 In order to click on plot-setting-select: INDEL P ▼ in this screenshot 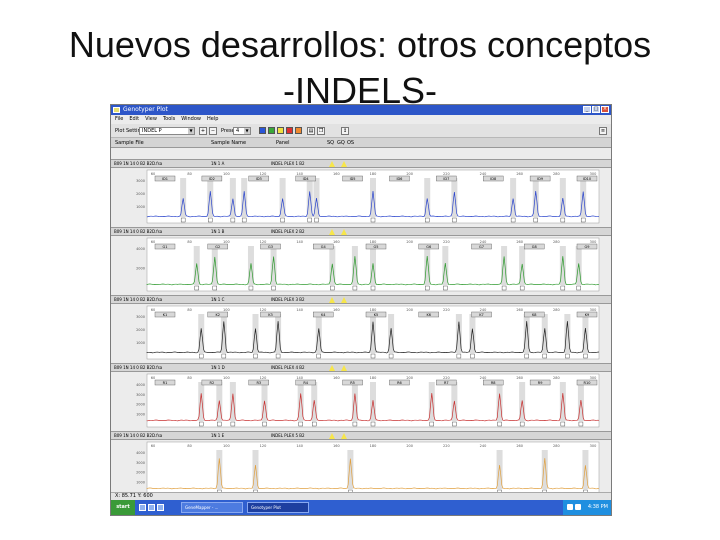, I will do `click(167, 131)`.